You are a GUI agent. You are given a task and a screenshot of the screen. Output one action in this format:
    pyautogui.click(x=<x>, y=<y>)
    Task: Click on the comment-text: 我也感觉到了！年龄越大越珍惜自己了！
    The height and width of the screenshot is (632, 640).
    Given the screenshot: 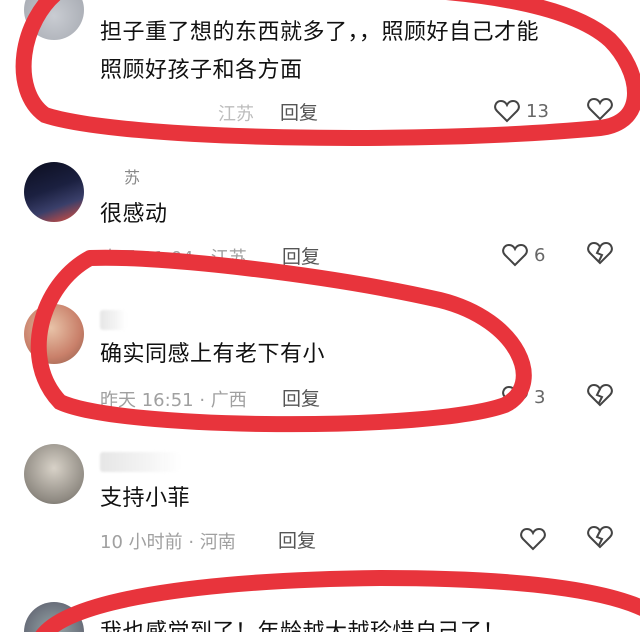 What is the action you would take?
    pyautogui.click(x=302, y=623)
    